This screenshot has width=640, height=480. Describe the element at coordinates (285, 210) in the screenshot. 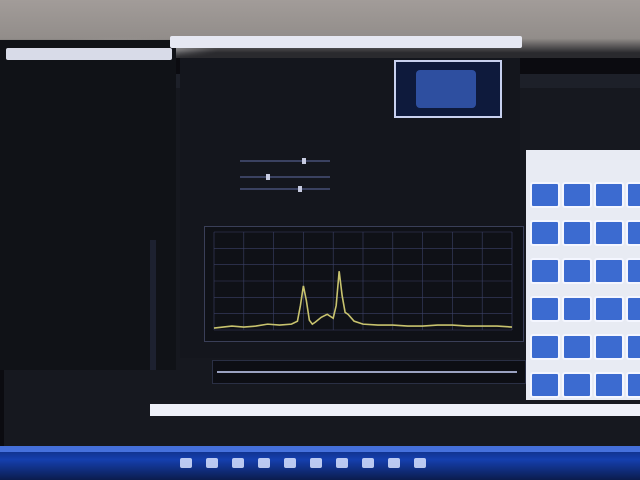

I see `tab-strip` at that location.